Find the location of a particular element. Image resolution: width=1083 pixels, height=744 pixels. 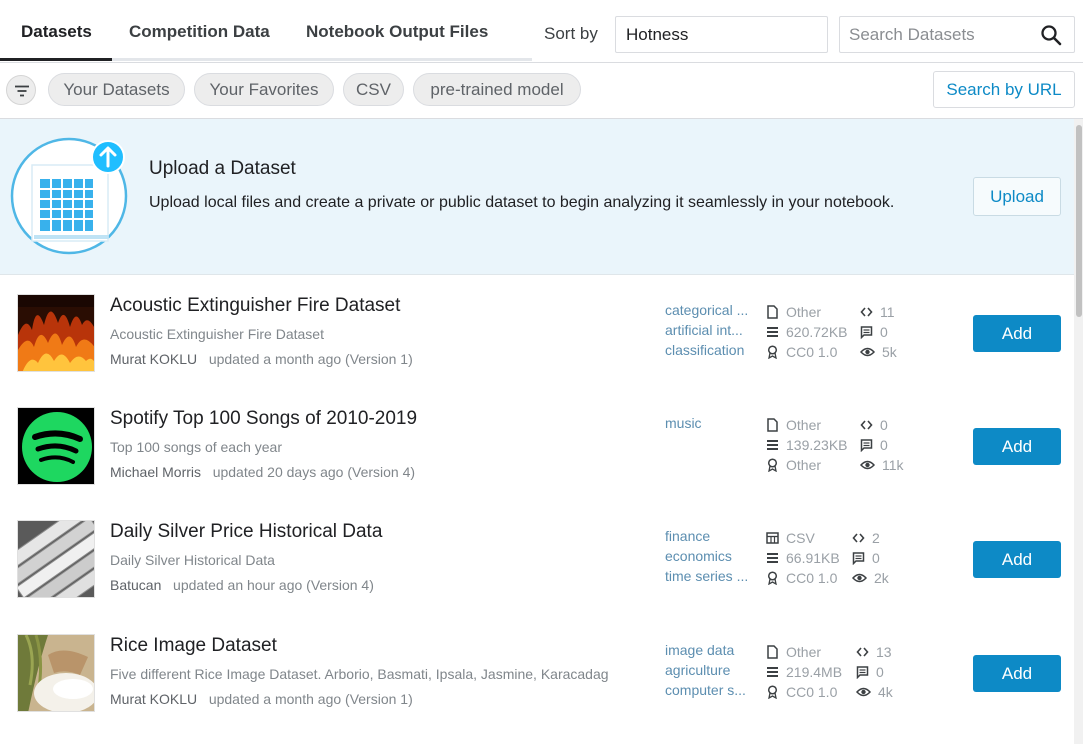

dataset-stats-file: CSV 66.91KB CC0 1.0 is located at coordinates (803, 558).